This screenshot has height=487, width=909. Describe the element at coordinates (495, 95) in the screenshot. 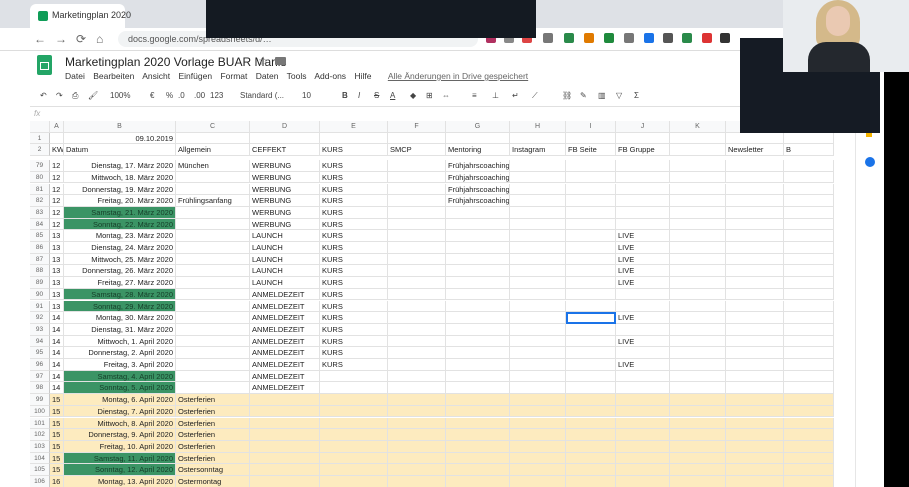

I see `valign-icon: ⊥` at that location.